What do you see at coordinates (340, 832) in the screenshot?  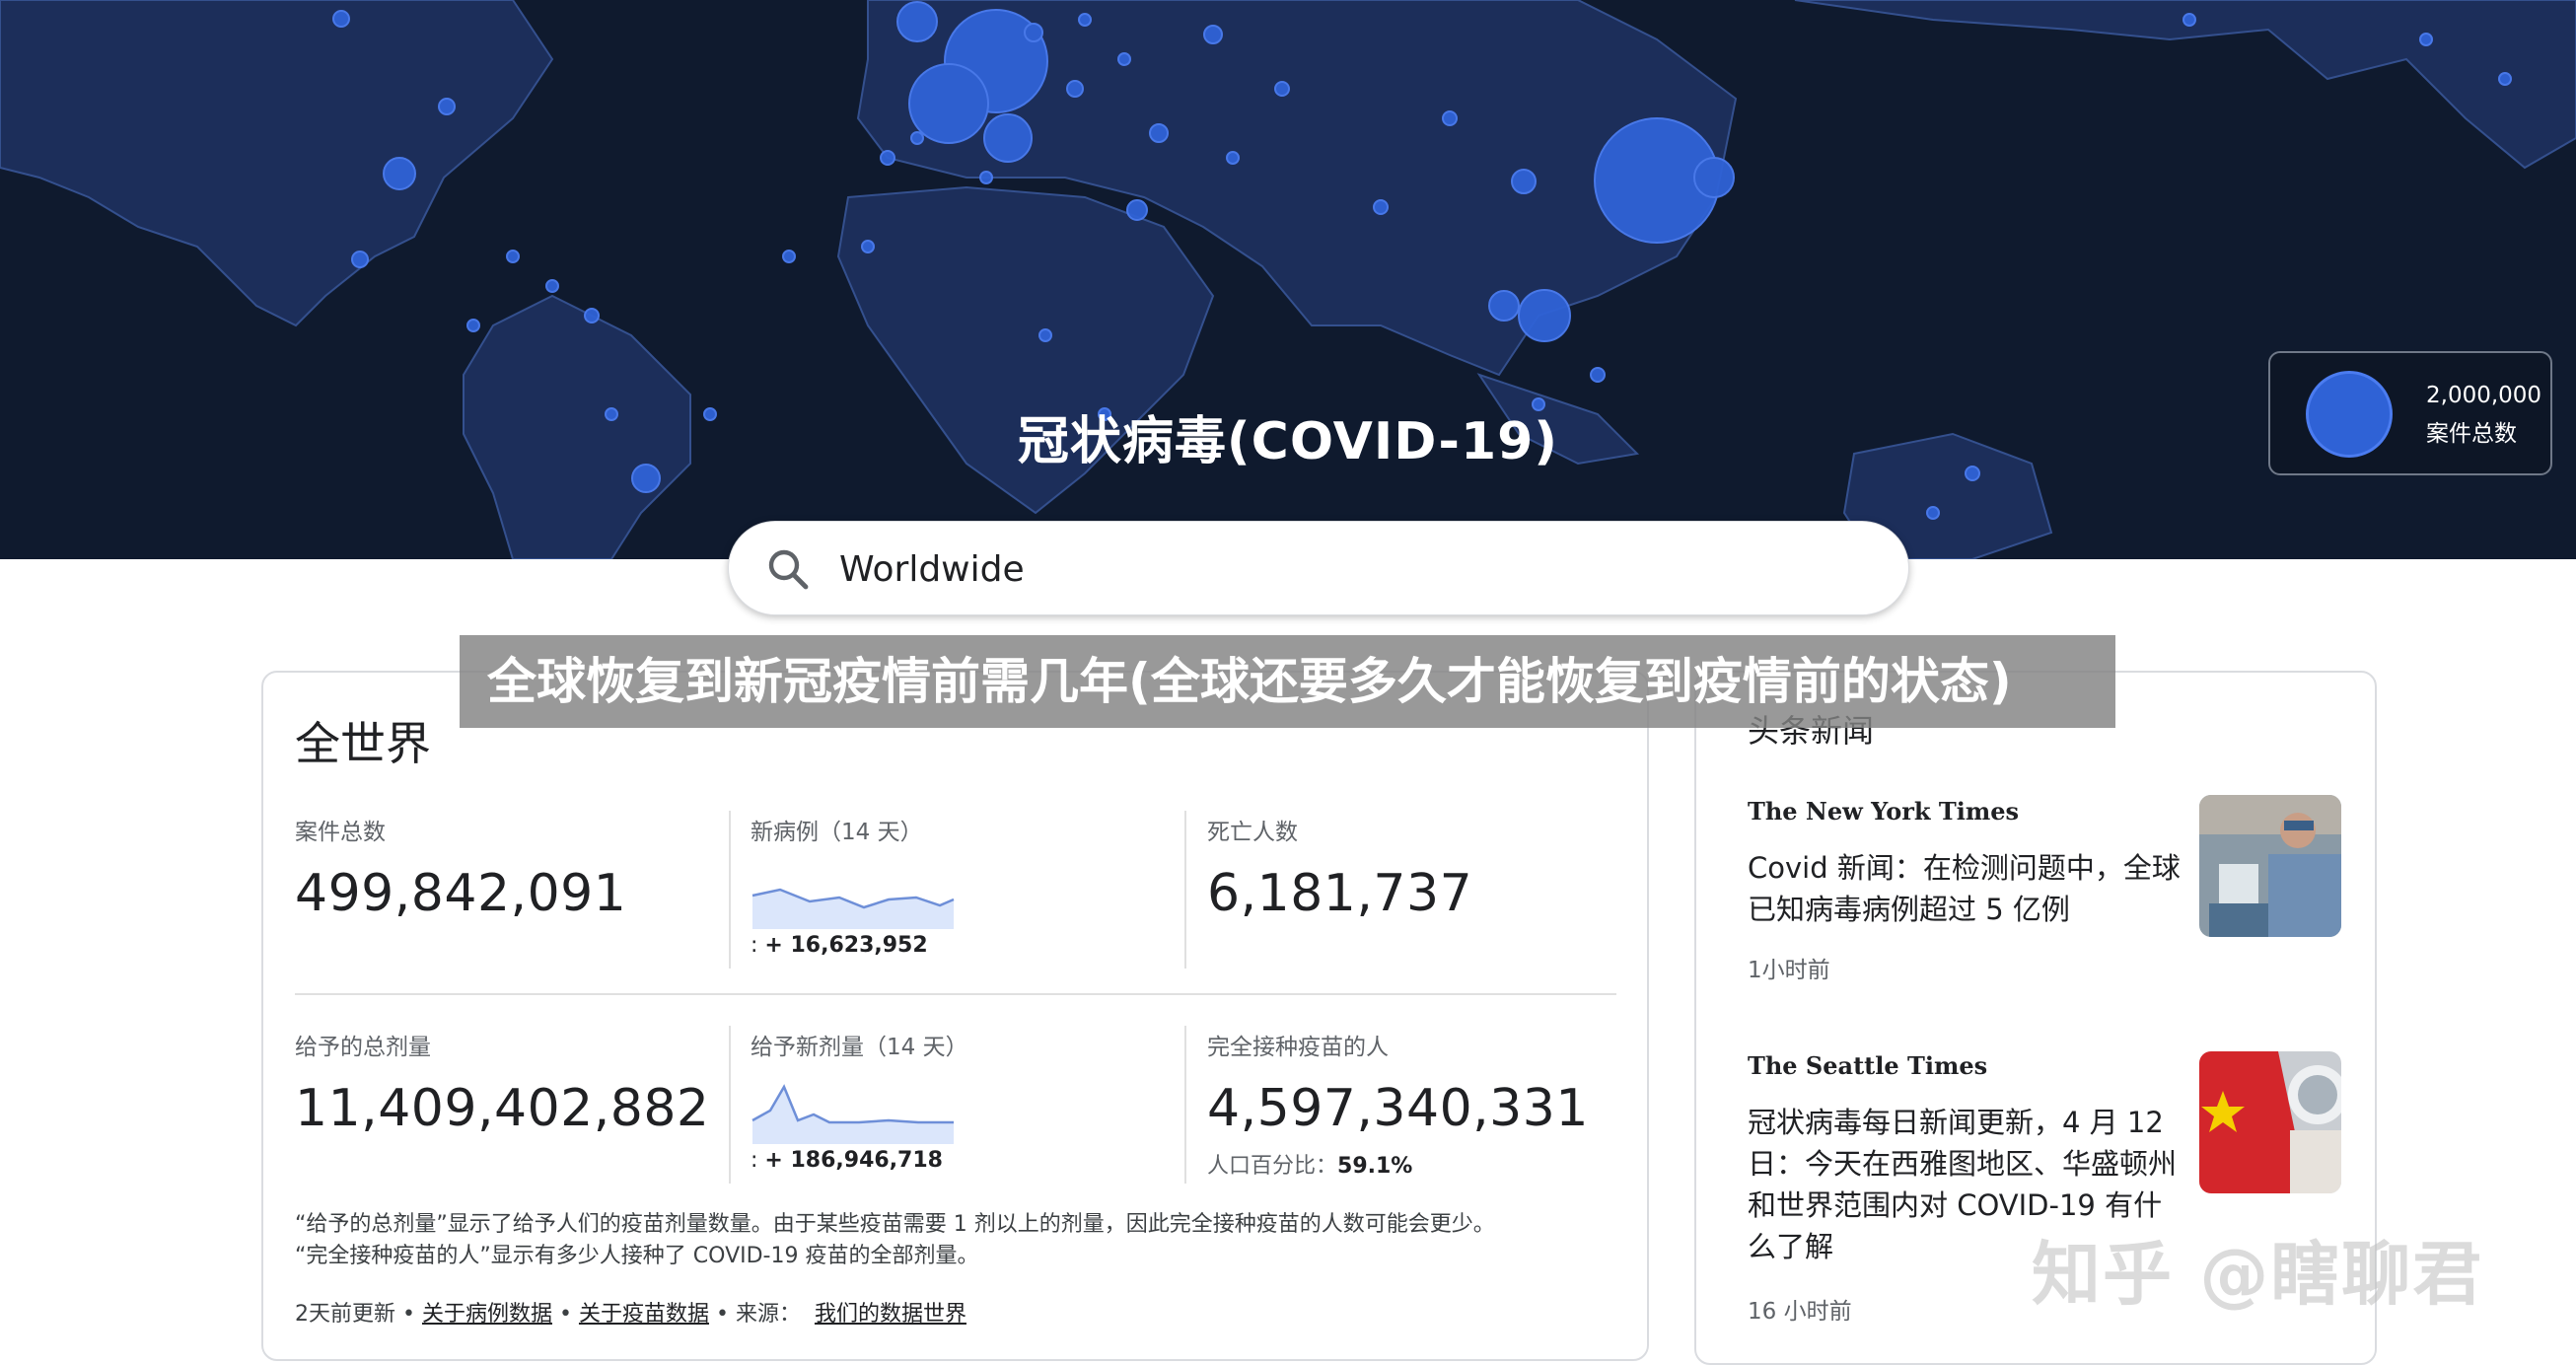 I see `total-cases-label: 案件总数` at bounding box center [340, 832].